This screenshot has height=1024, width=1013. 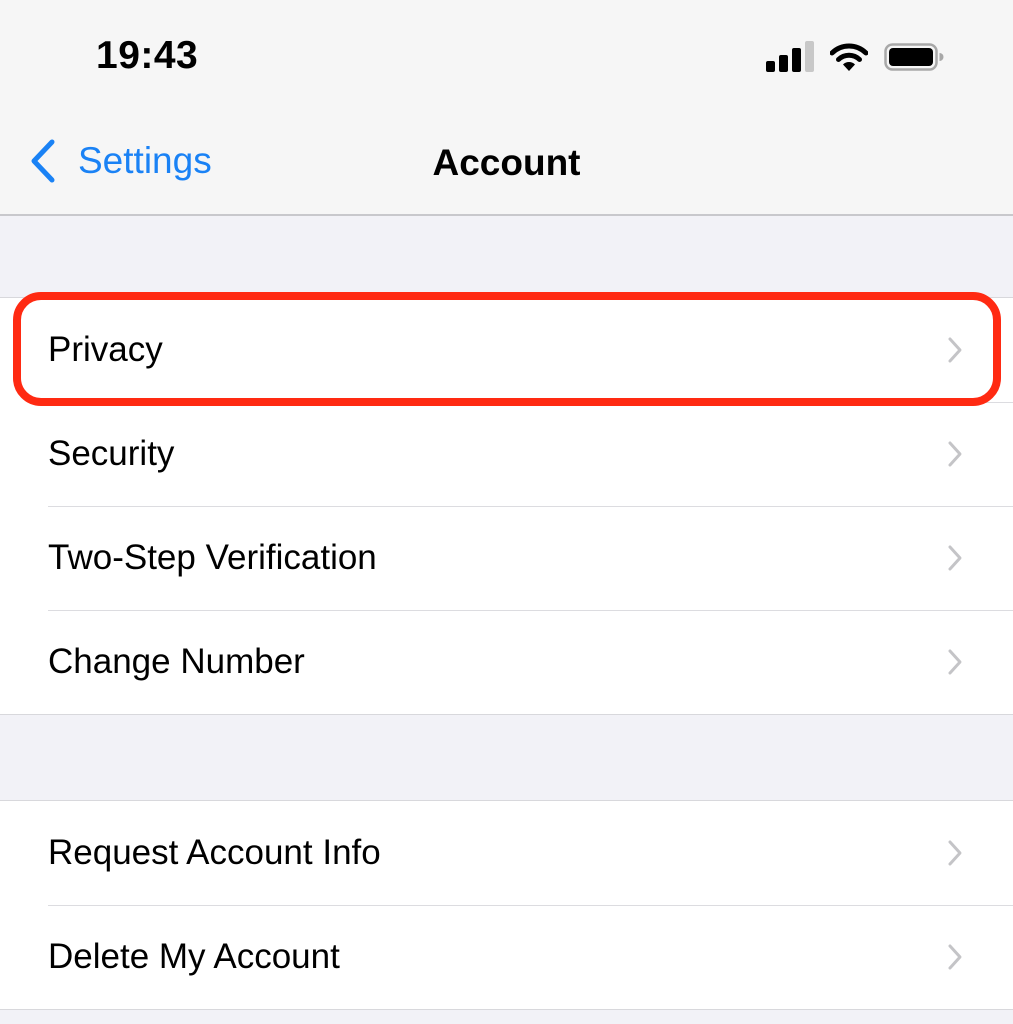 What do you see at coordinates (790, 56) in the screenshot?
I see `cellular-signal-icon` at bounding box center [790, 56].